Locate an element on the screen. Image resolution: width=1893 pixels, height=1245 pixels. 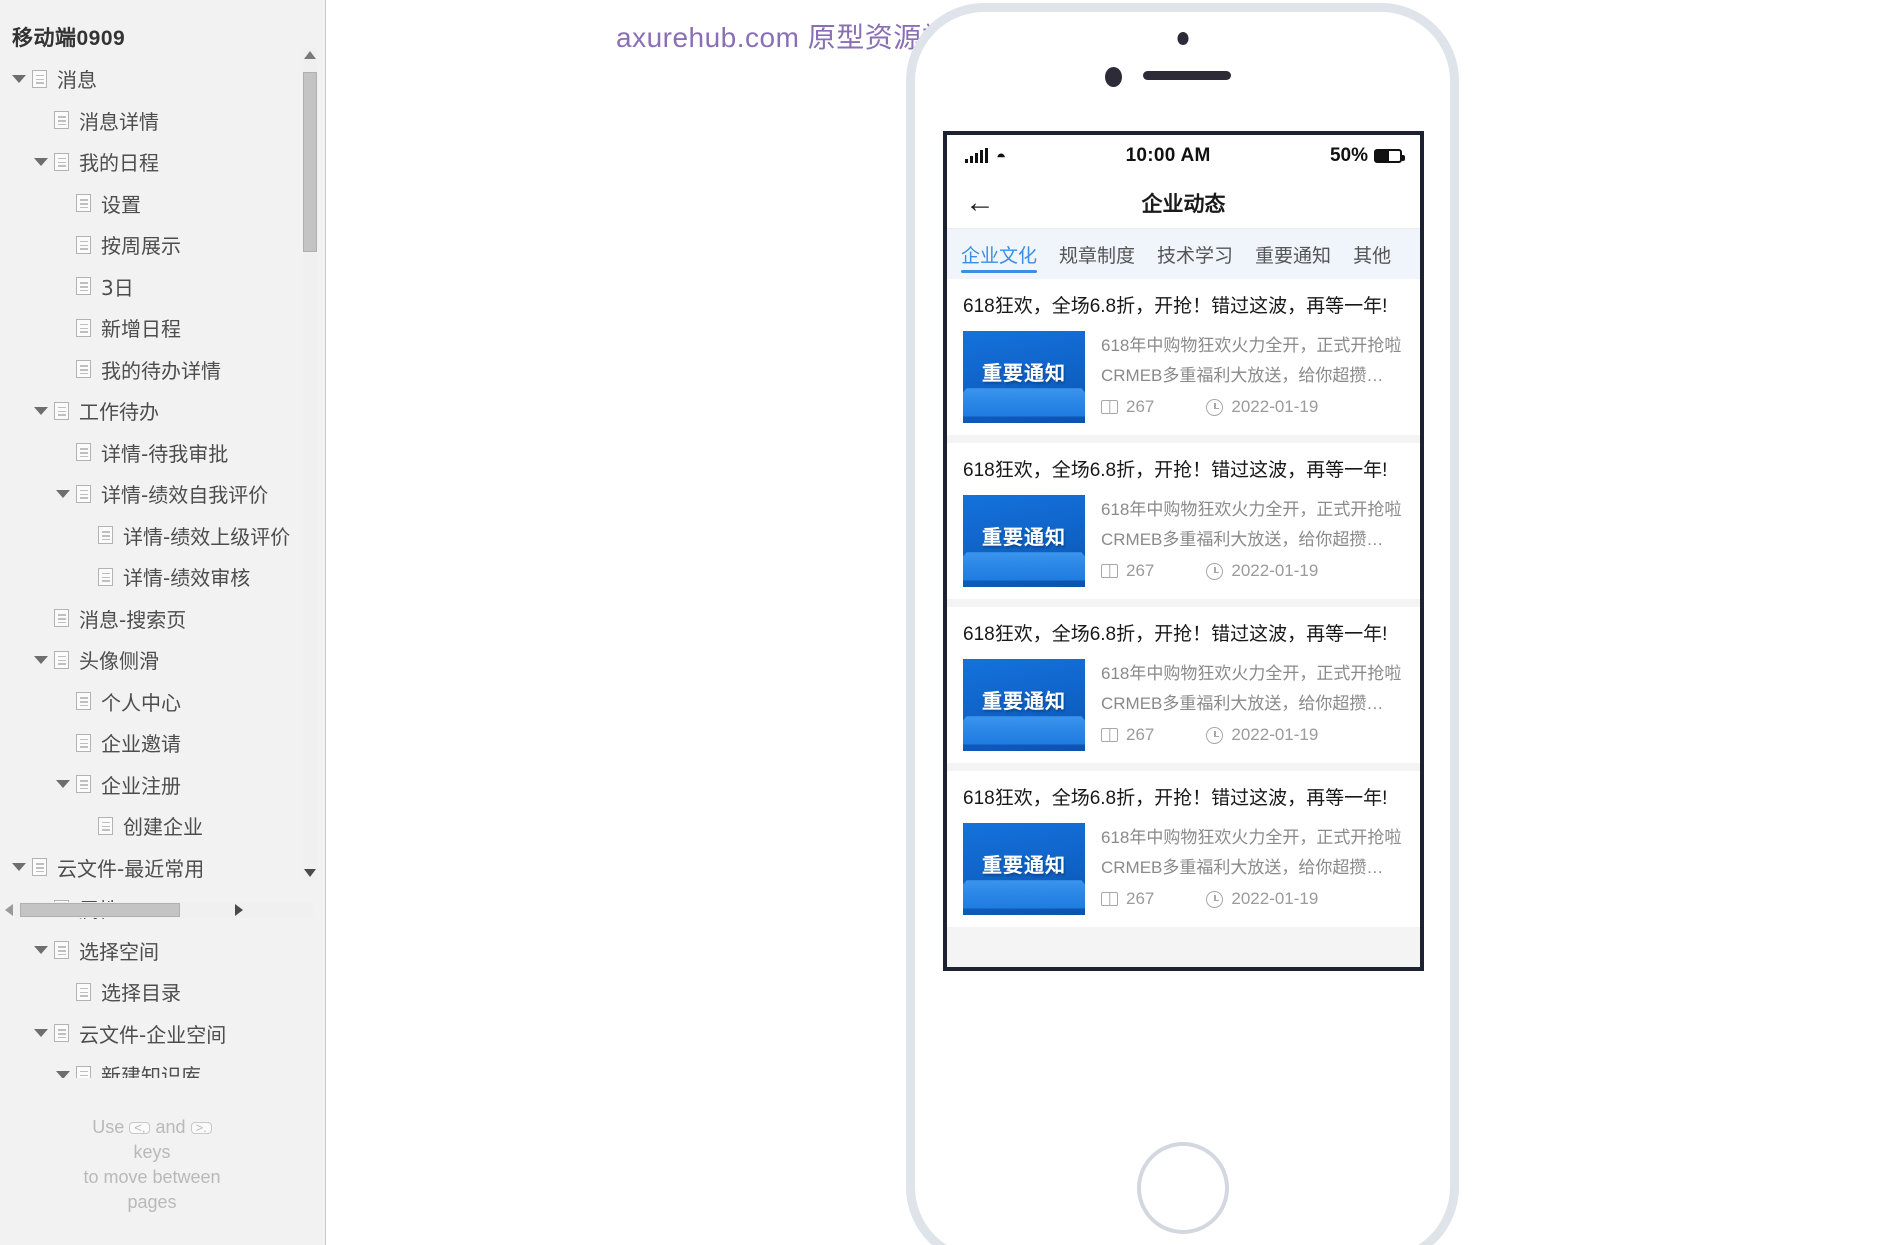
tree-item-label: 云文件-企业空间 is located at coordinates (153, 1034).